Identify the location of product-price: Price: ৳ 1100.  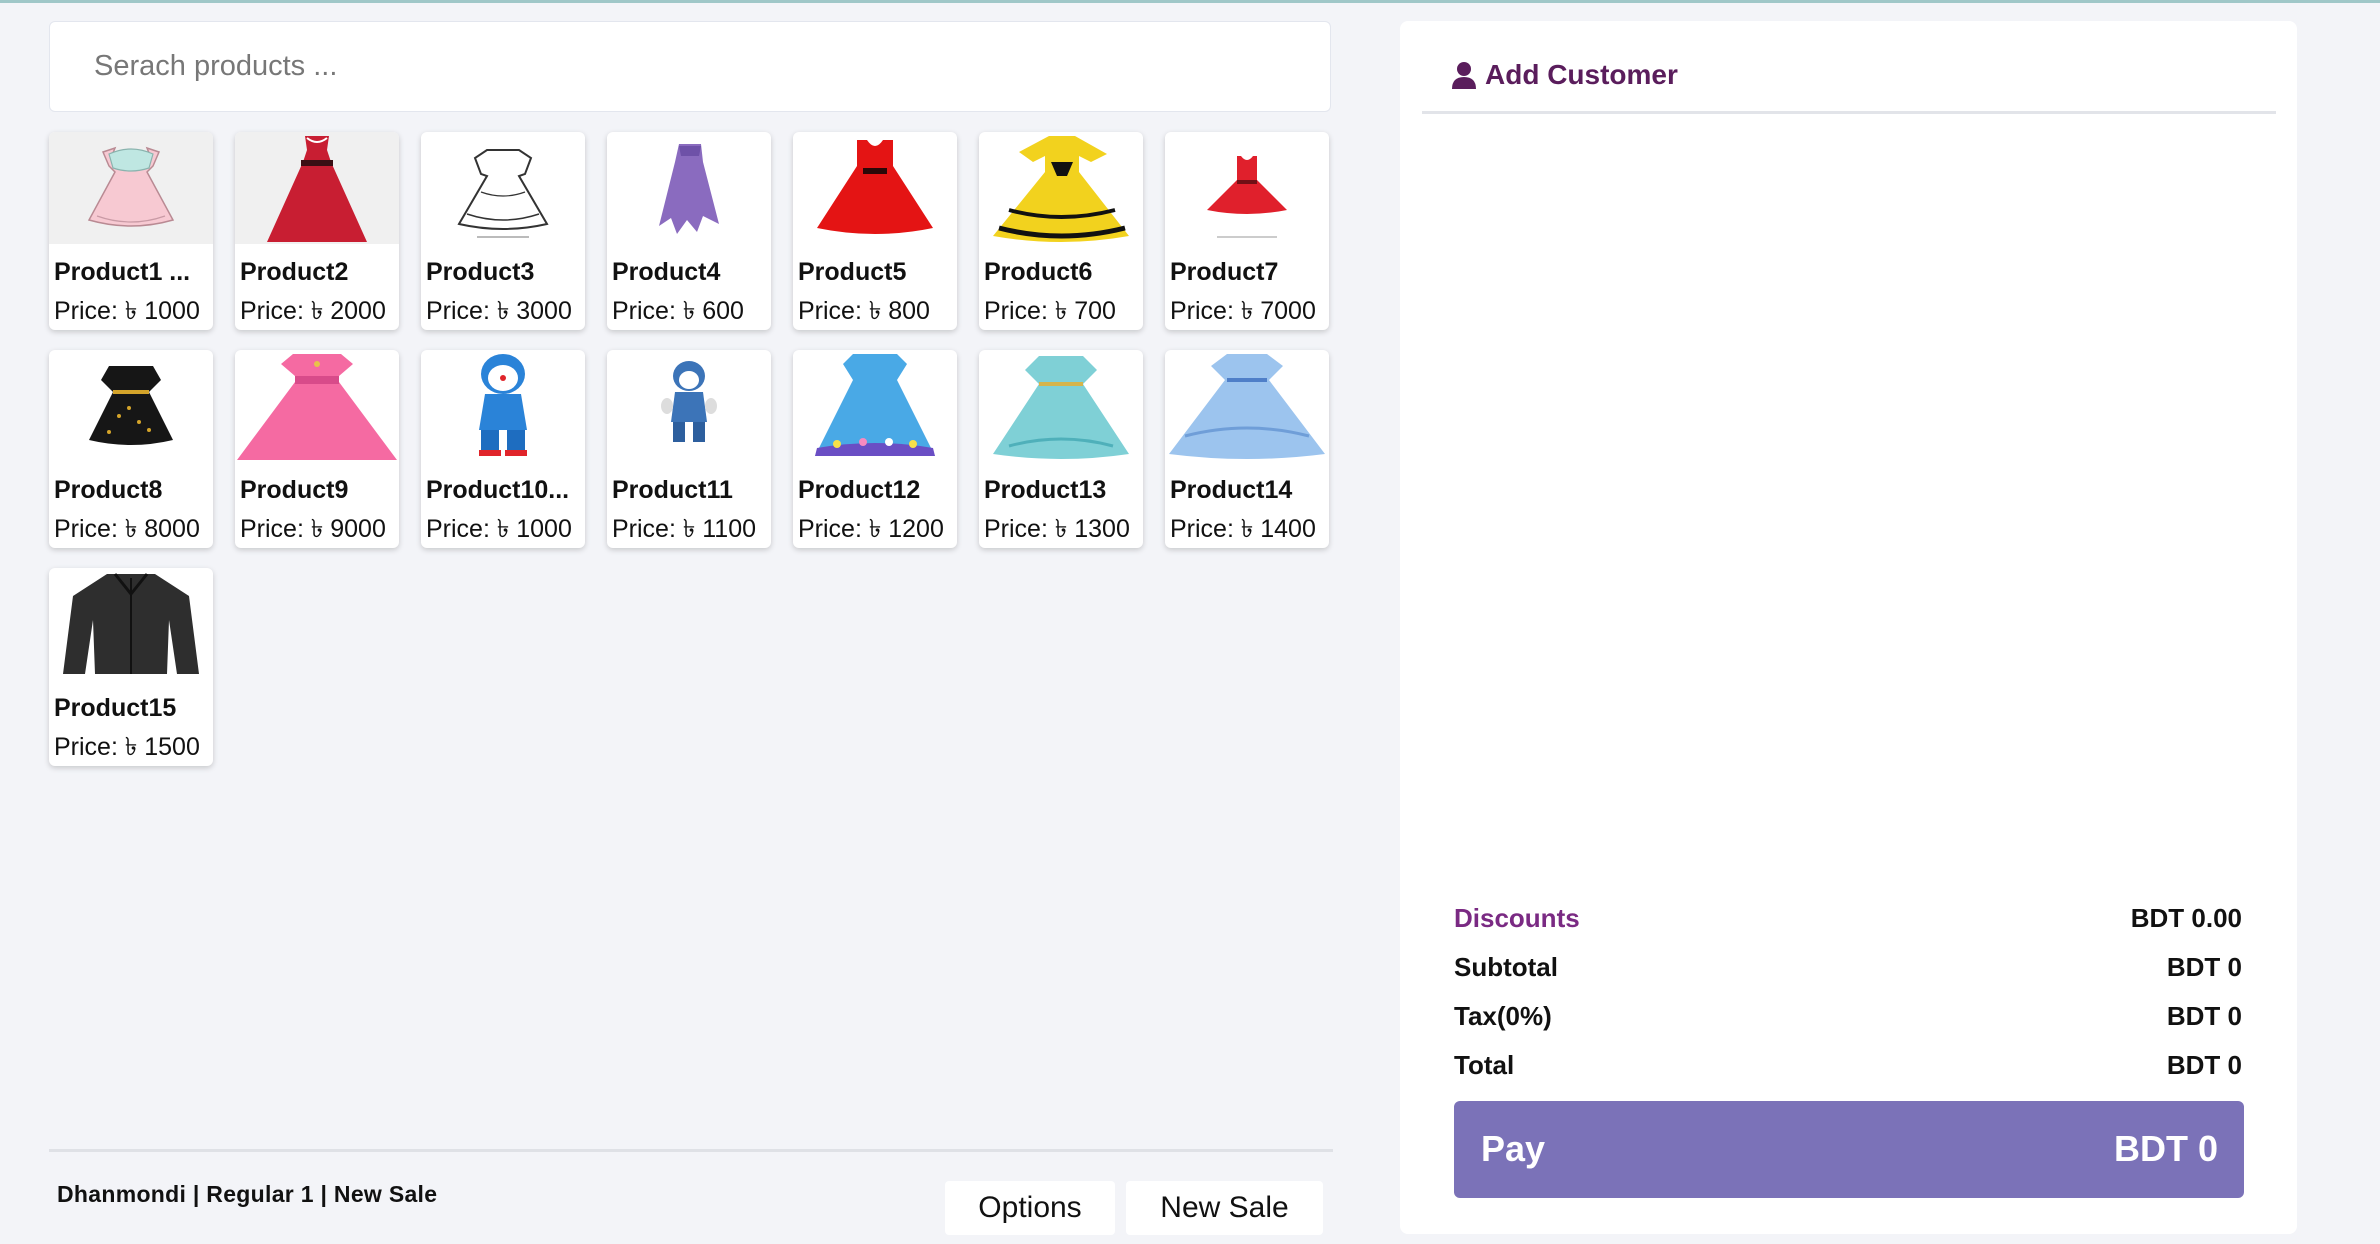
(684, 529).